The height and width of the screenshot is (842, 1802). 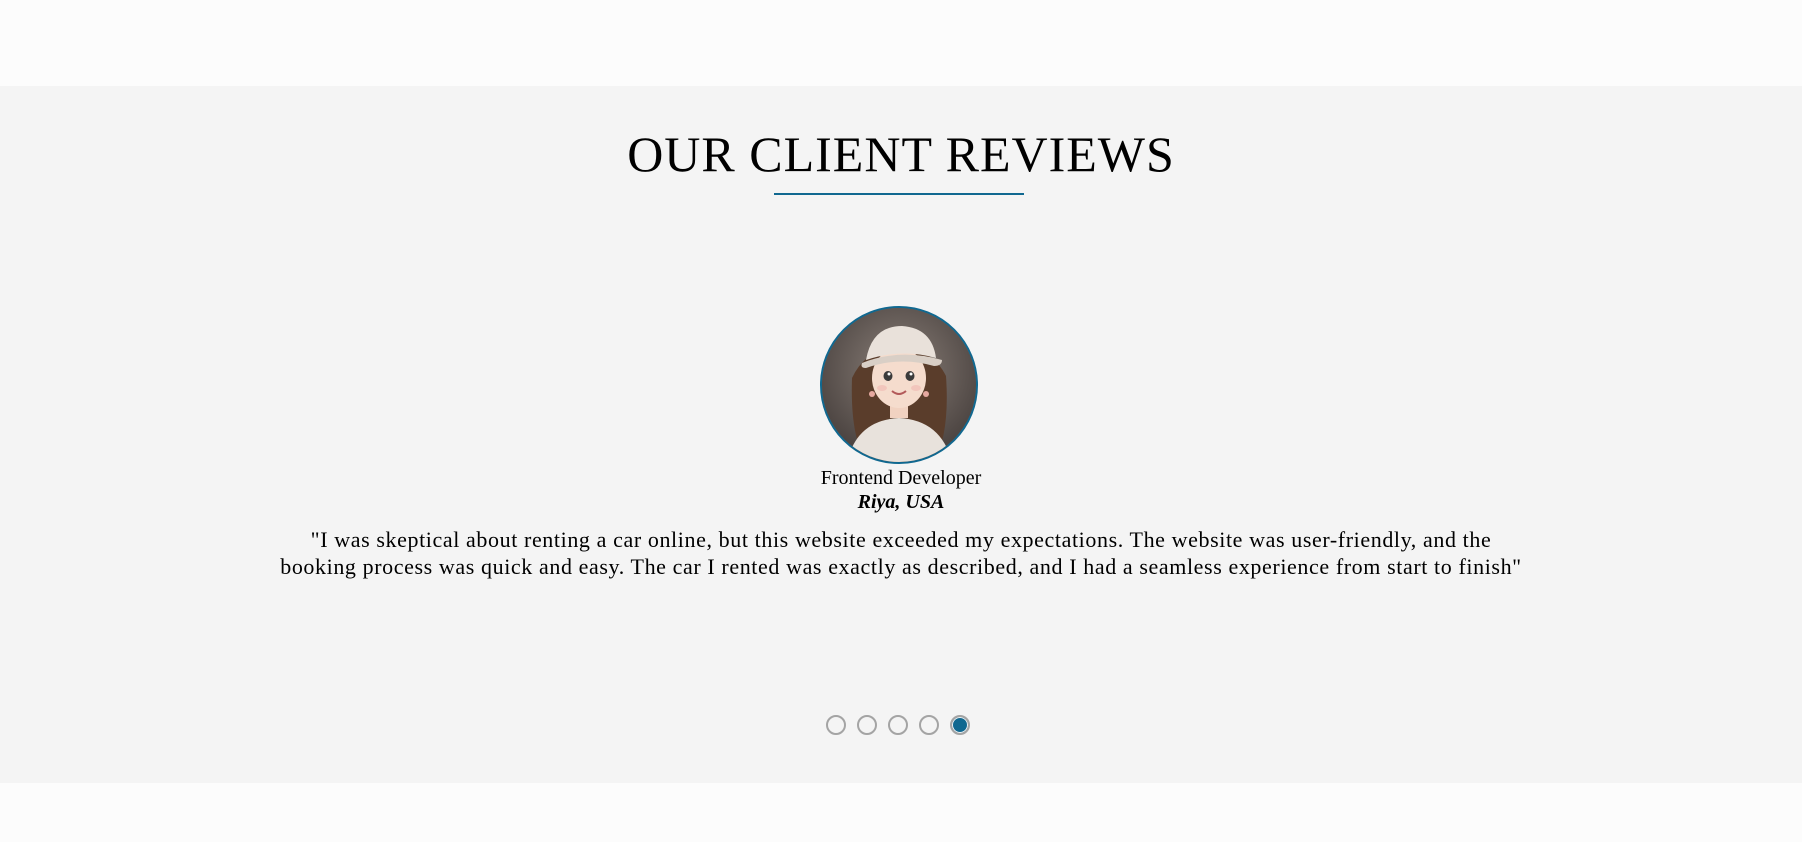 I want to click on carousel-pagination, so click(x=898, y=726).